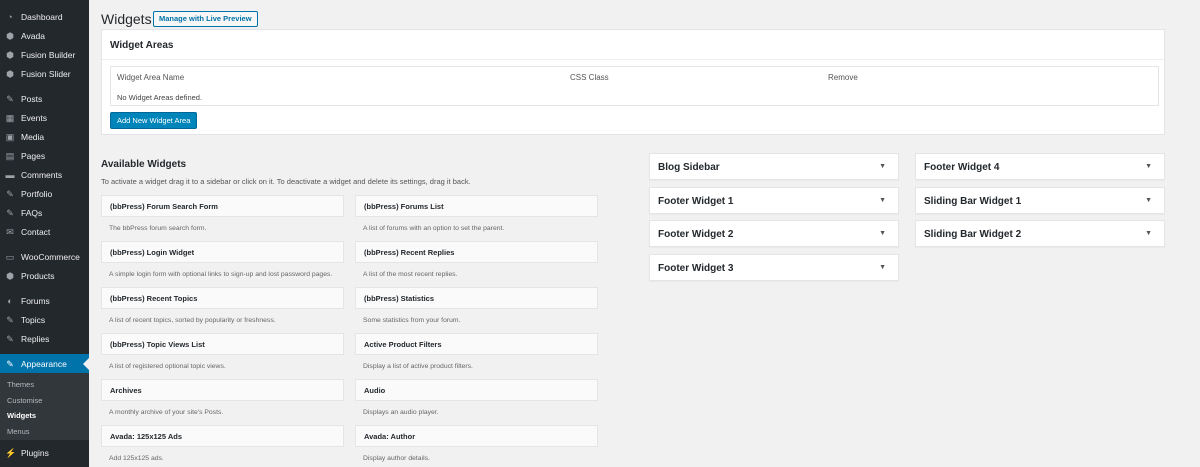  Describe the element at coordinates (774, 233) in the screenshot. I see `sidebar-footer-widget-2: Footer Widget 2 ▼` at that location.